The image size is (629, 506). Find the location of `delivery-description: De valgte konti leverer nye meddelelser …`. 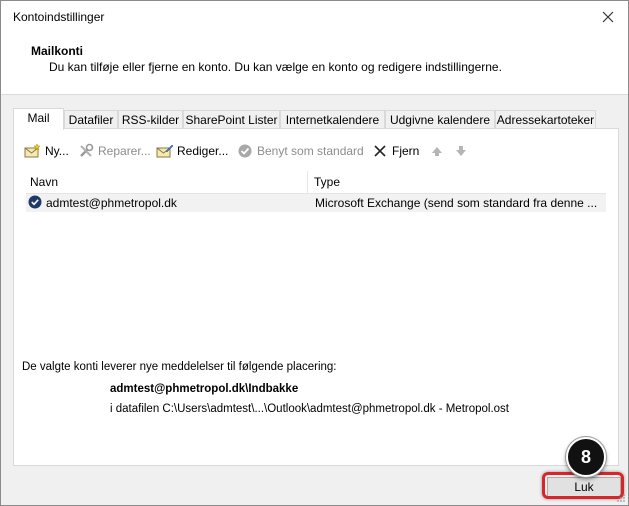

delivery-description: De valgte konti leverer nye meddelelser … is located at coordinates (179, 367).